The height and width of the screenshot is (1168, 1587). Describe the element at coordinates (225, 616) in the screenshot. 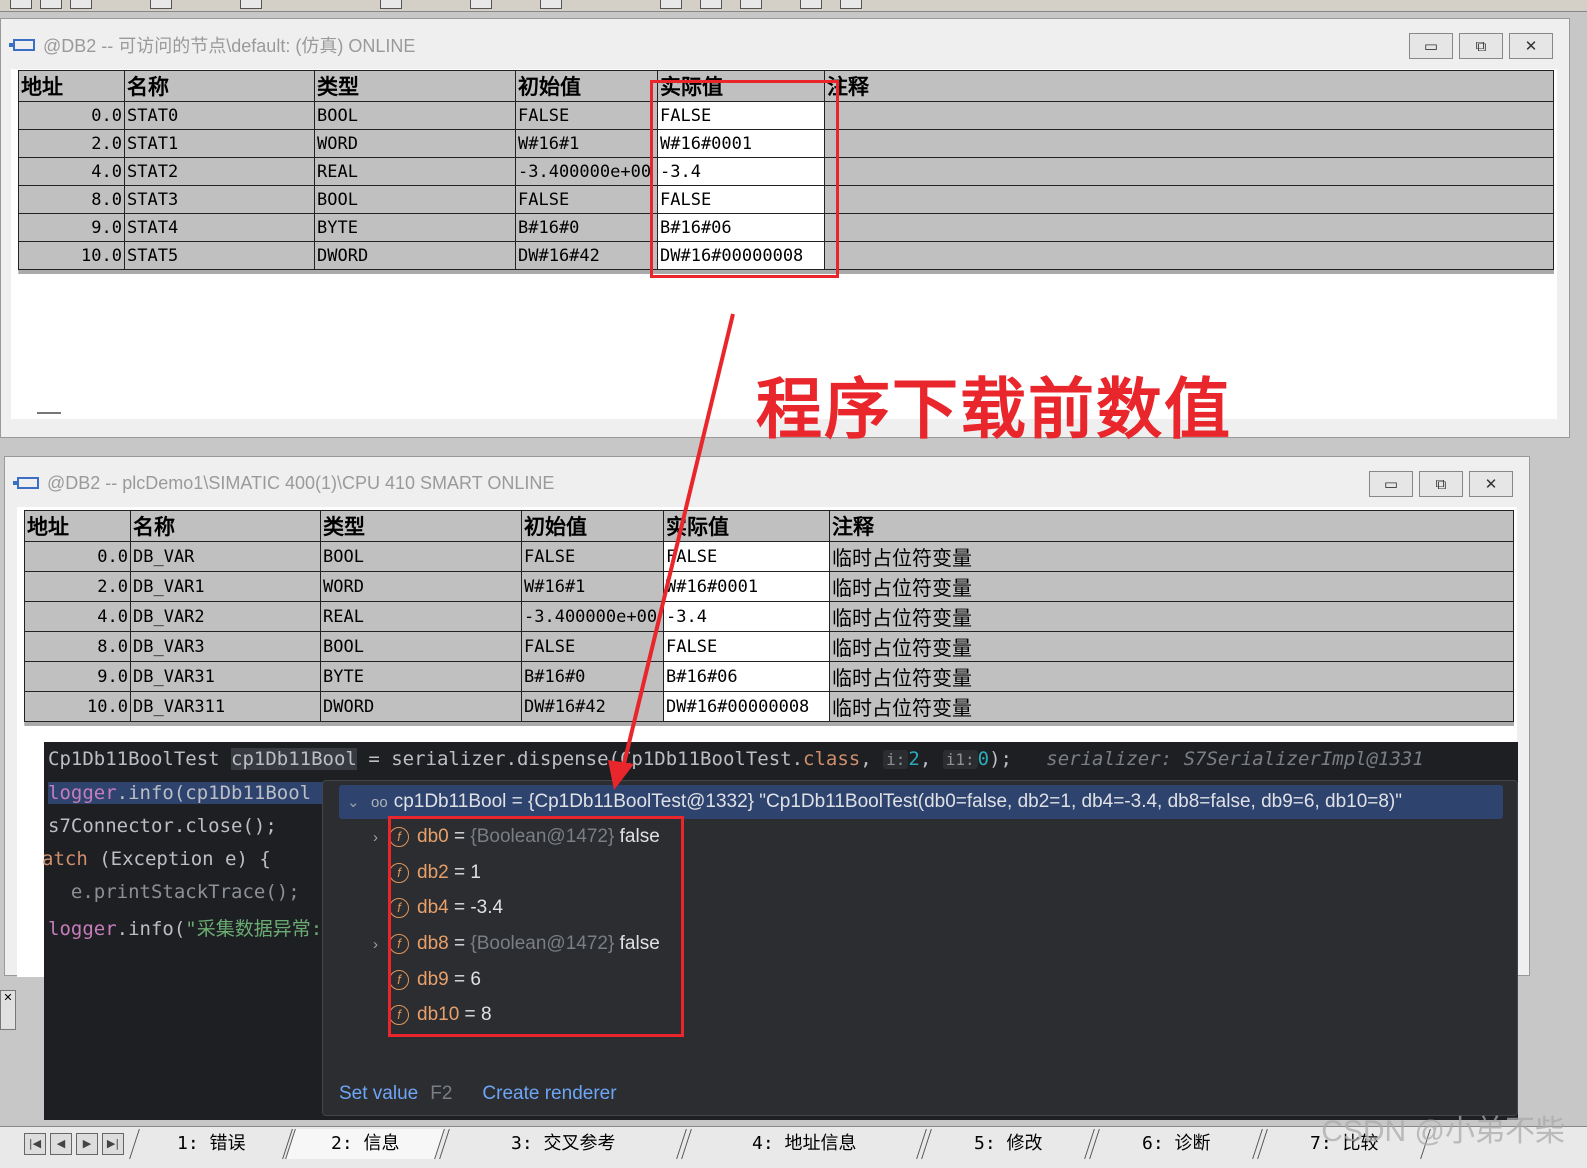

I see `cell-name: DB_VAR2` at that location.